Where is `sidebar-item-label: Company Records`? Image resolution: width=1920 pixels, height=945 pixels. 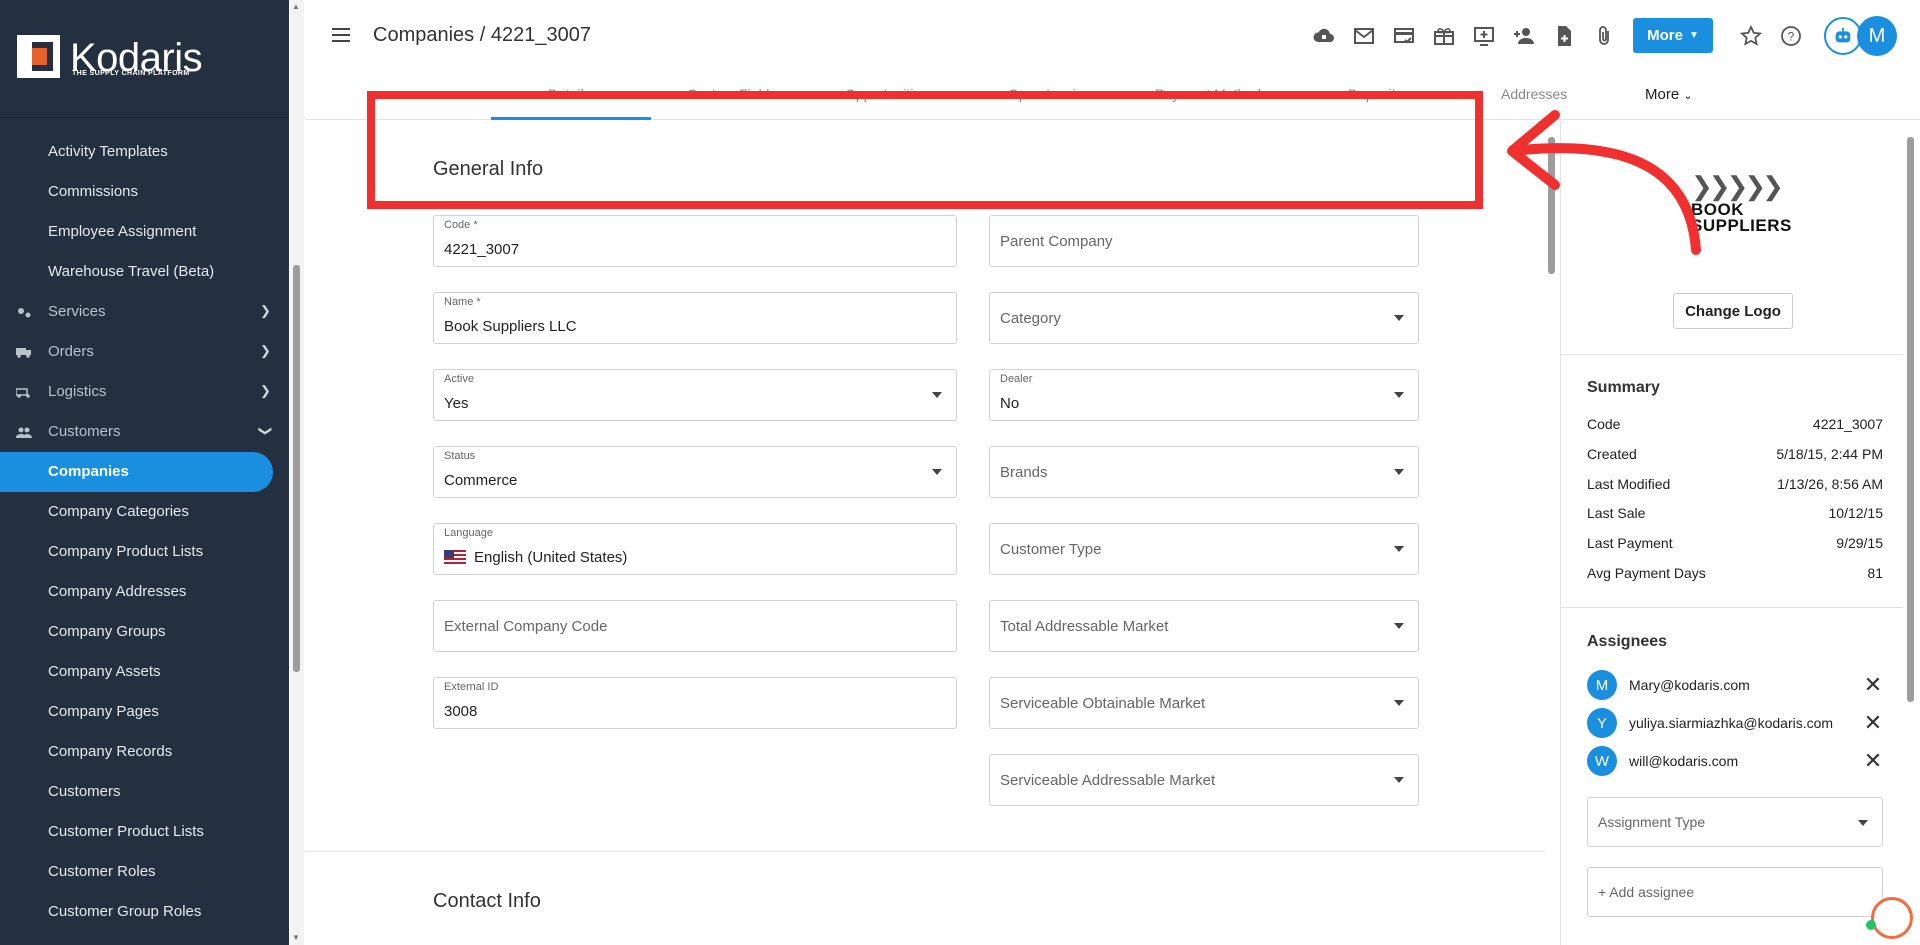
sidebar-item-label: Company Records is located at coordinates (110, 751).